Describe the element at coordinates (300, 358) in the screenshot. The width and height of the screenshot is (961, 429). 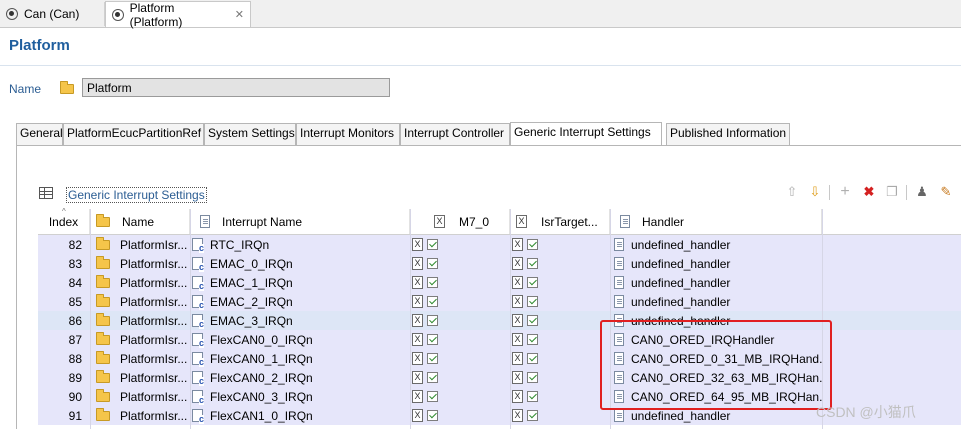
I see `cell-interrupt-name: FlexCAN0_1_IRQn` at that location.